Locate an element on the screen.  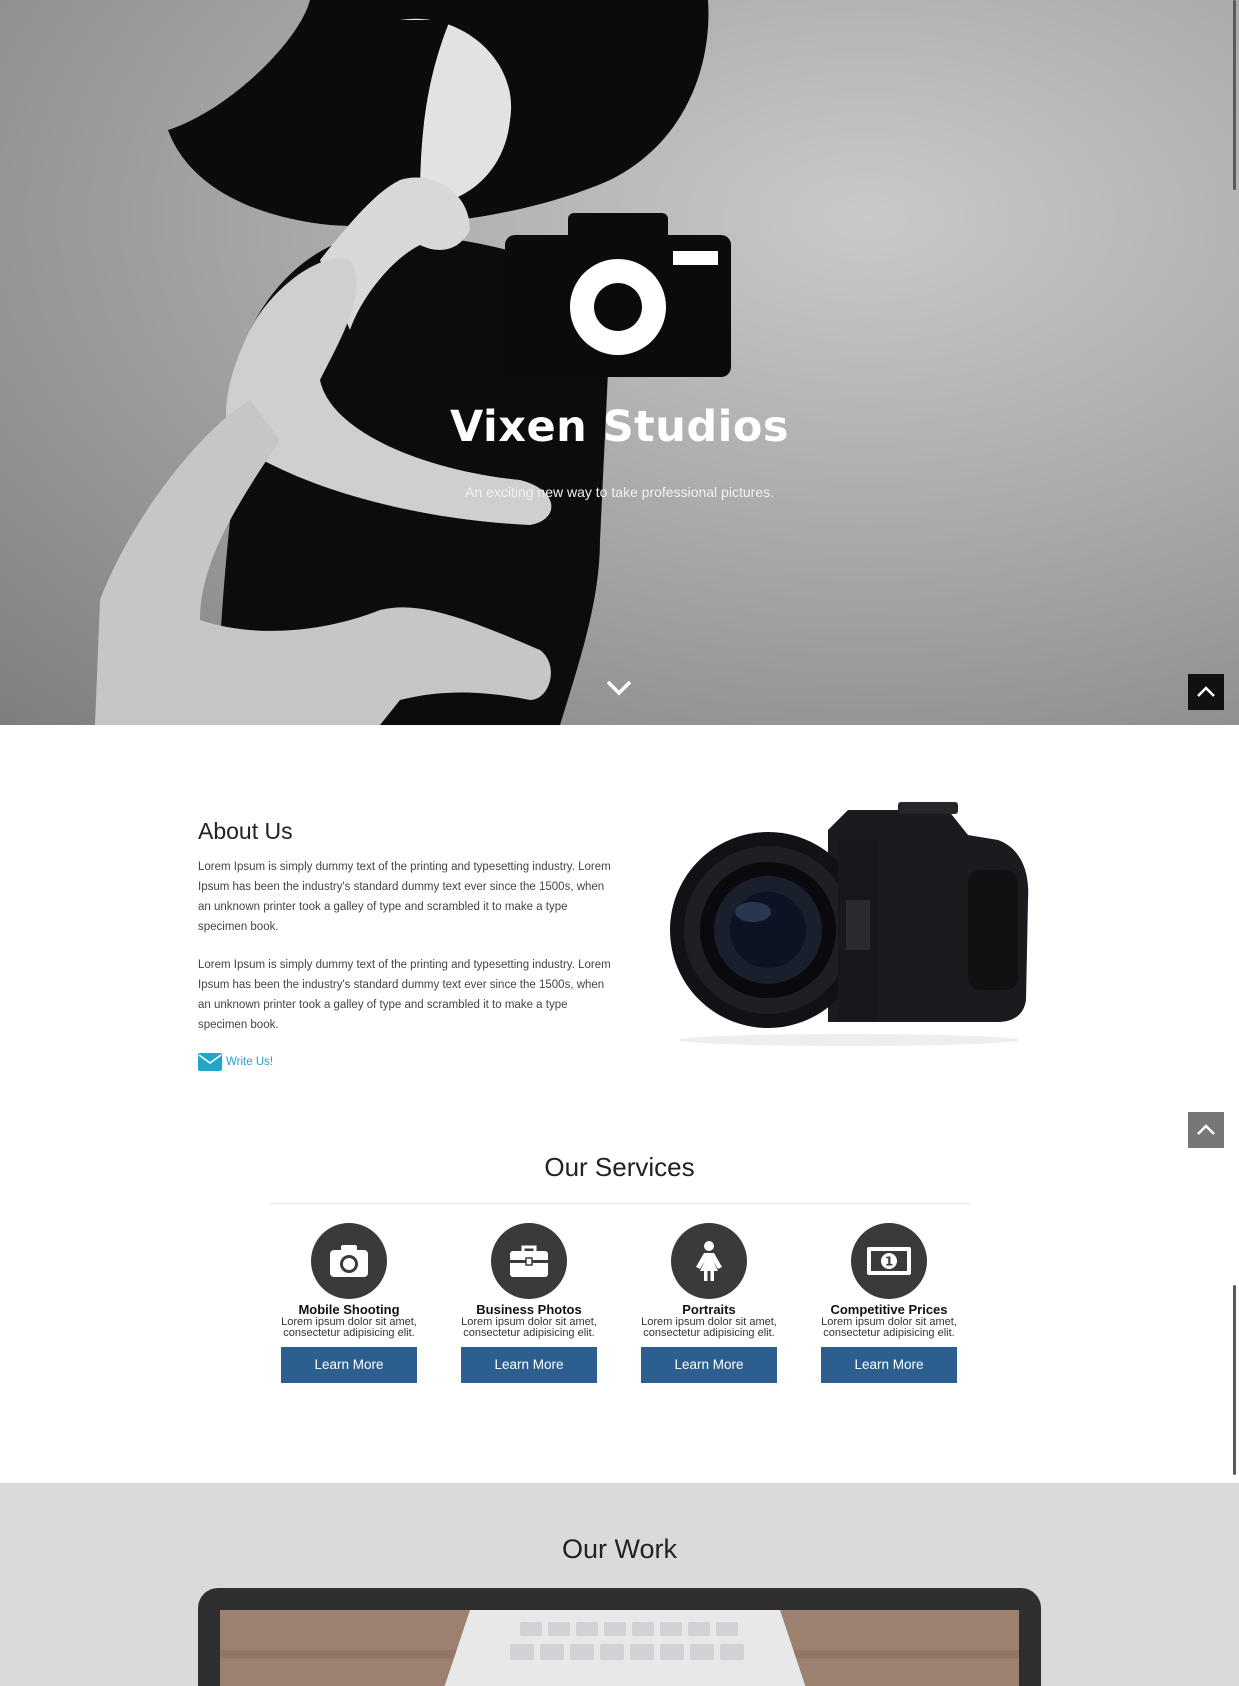
chevron-down-icon is located at coordinates (619, 688).